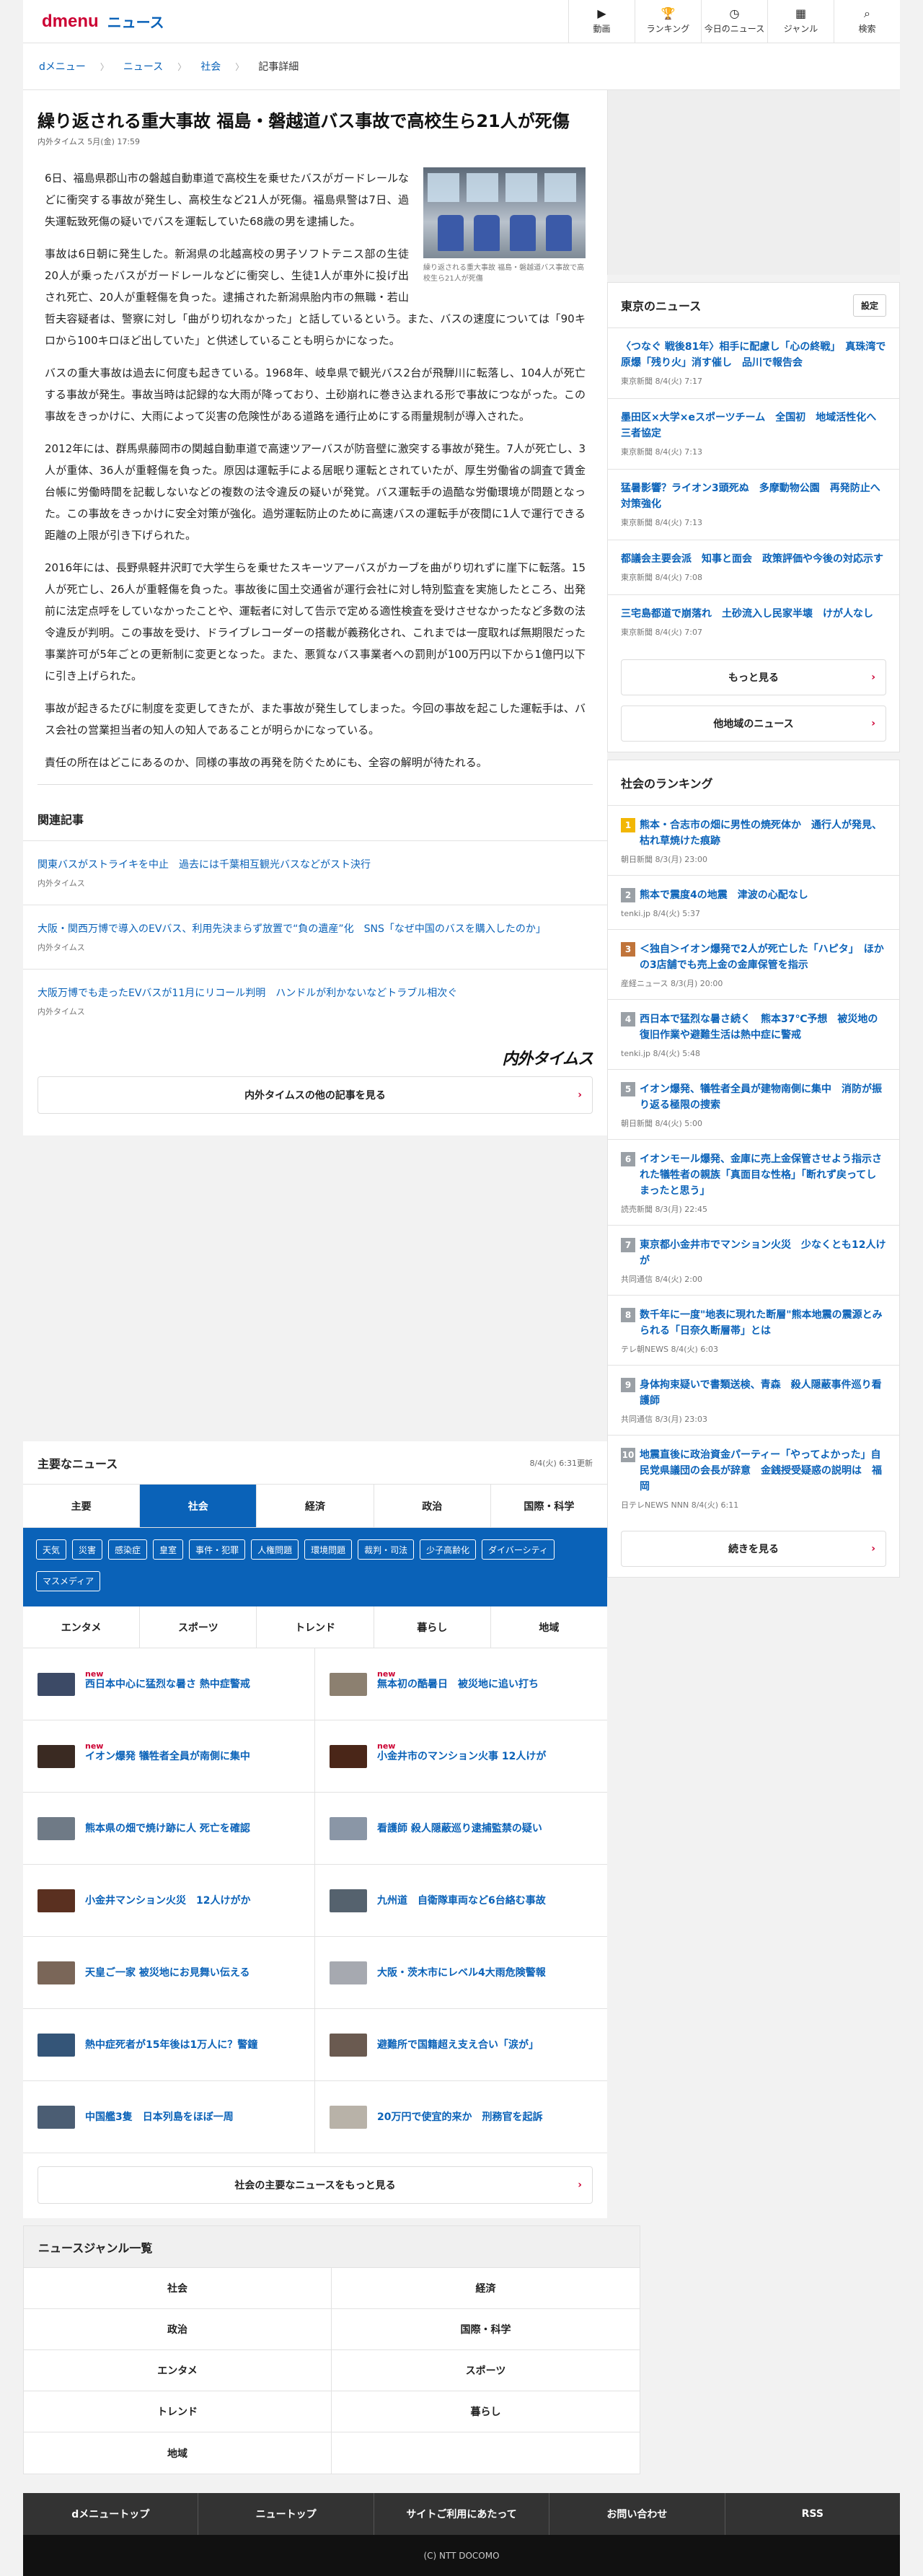 This screenshot has height=2576, width=923. Describe the element at coordinates (747, 614) in the screenshot. I see `tokyo-news-link: 三宅島都道で崩落れ 土砂流入し民家半壊 けが人なし` at that location.